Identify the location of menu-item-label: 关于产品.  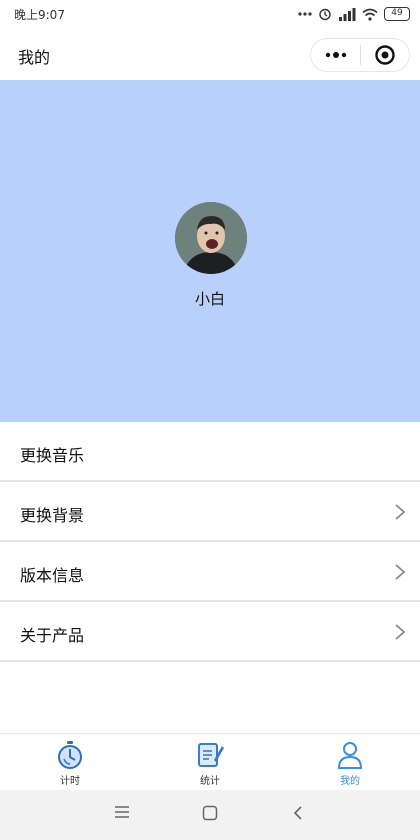
(52, 635).